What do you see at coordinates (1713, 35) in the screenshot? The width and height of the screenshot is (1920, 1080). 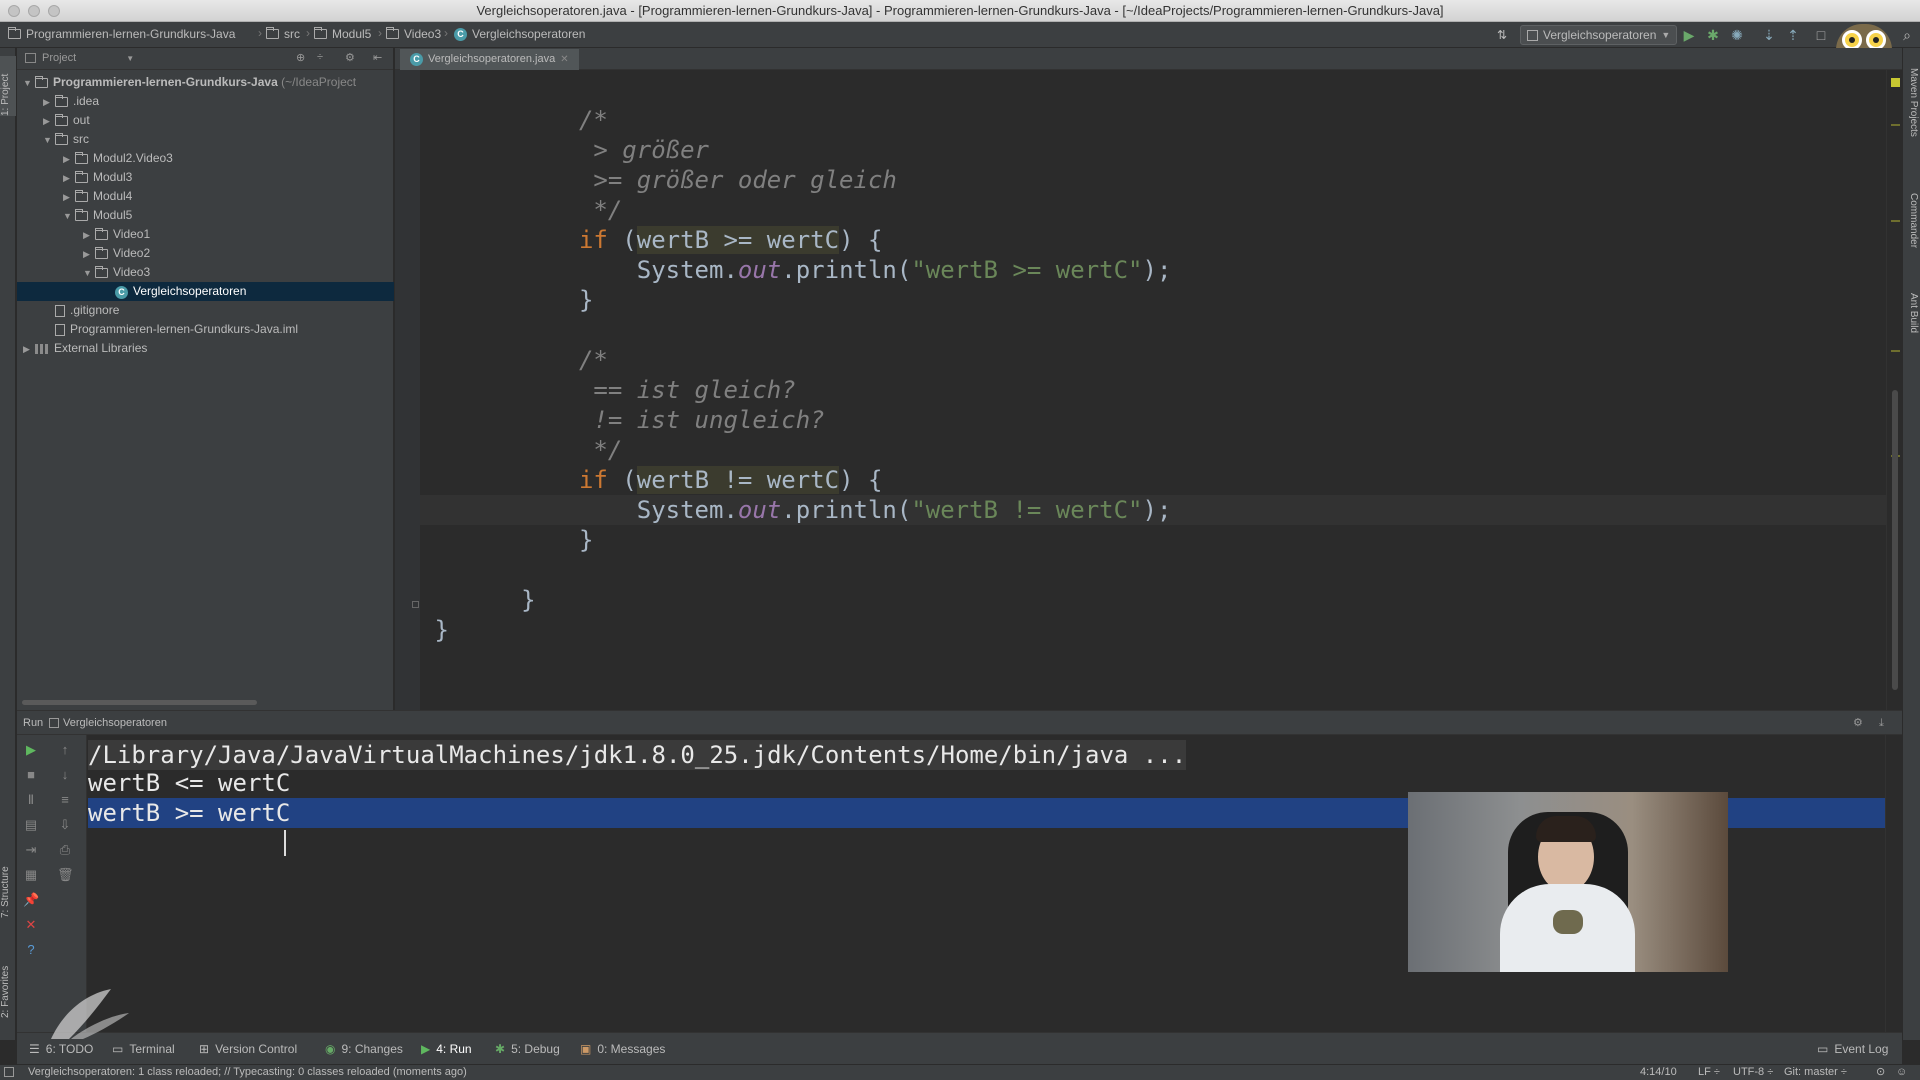 I see `debug-icon: ✱` at bounding box center [1713, 35].